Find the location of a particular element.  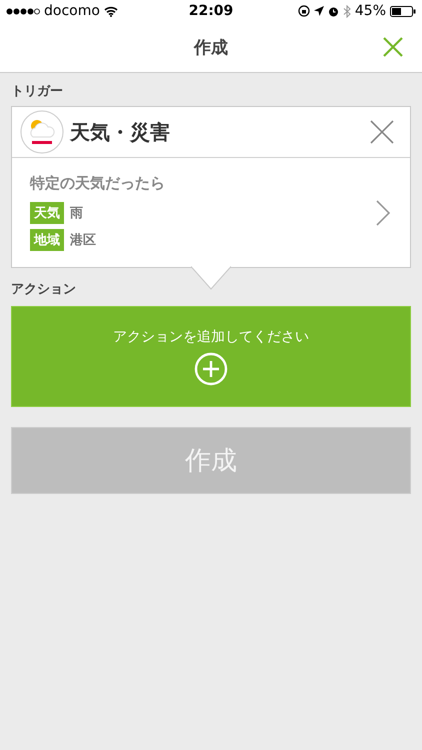

param-value: 雨 is located at coordinates (76, 213).